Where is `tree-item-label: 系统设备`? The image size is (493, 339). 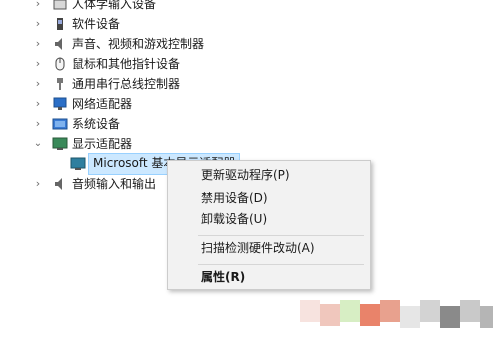
tree-item-label: 系统设备 is located at coordinates (96, 124).